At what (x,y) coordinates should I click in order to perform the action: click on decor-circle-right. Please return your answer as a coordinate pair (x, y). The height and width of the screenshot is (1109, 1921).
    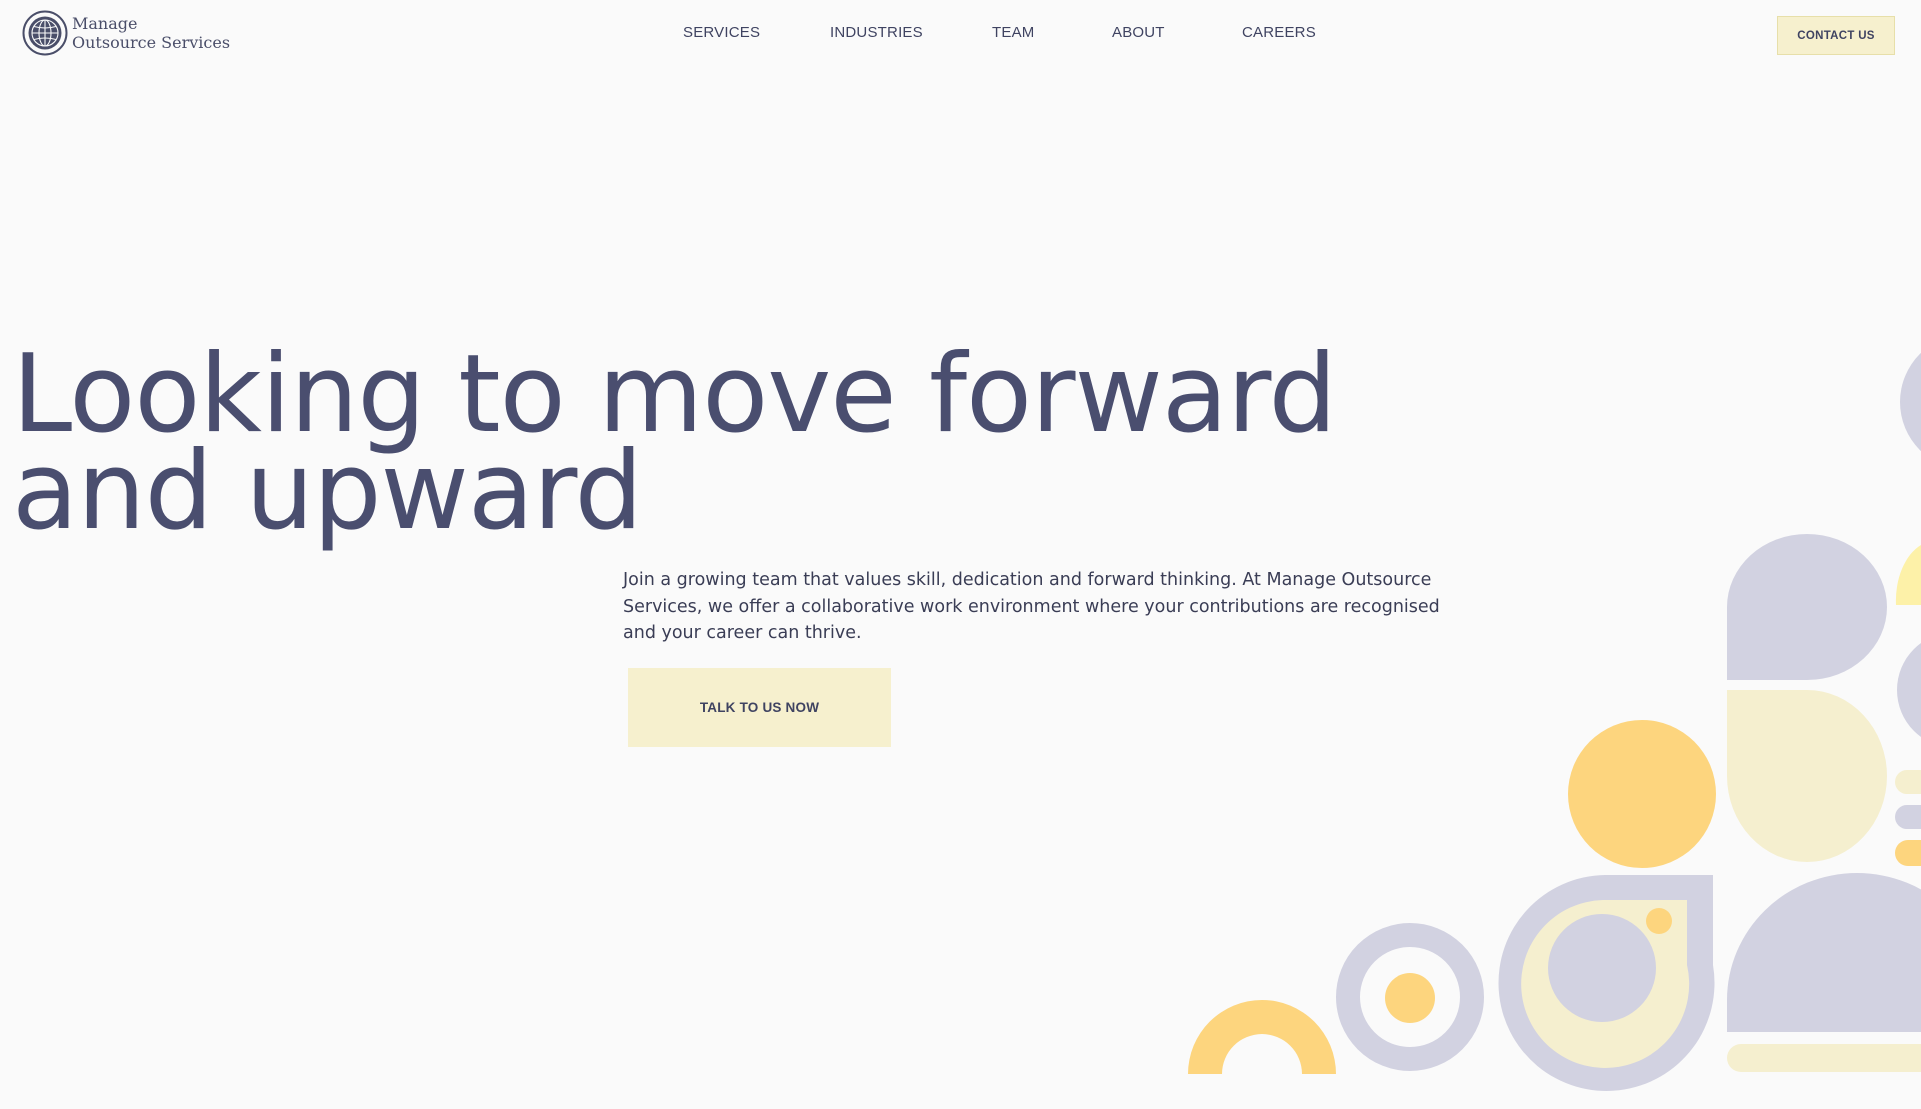
    Looking at the image, I should click on (1909, 690).